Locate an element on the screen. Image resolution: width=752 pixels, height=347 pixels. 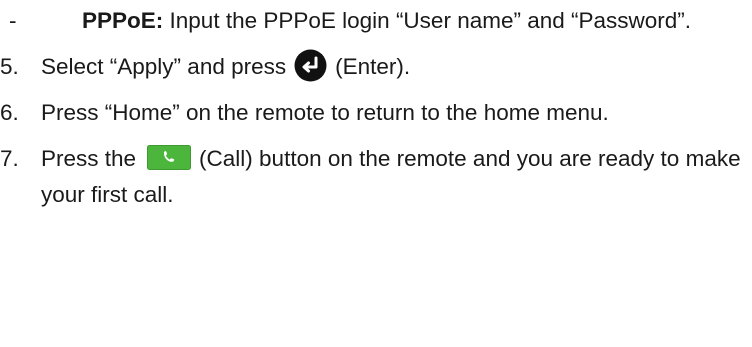
call-button-icon is located at coordinates (169, 157).